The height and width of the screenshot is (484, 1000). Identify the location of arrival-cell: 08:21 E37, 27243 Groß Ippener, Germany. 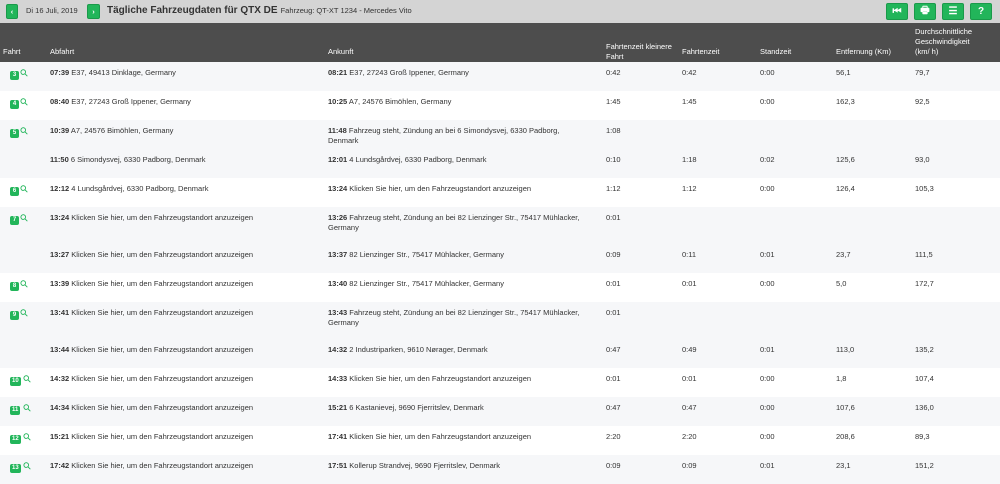
(455, 73).